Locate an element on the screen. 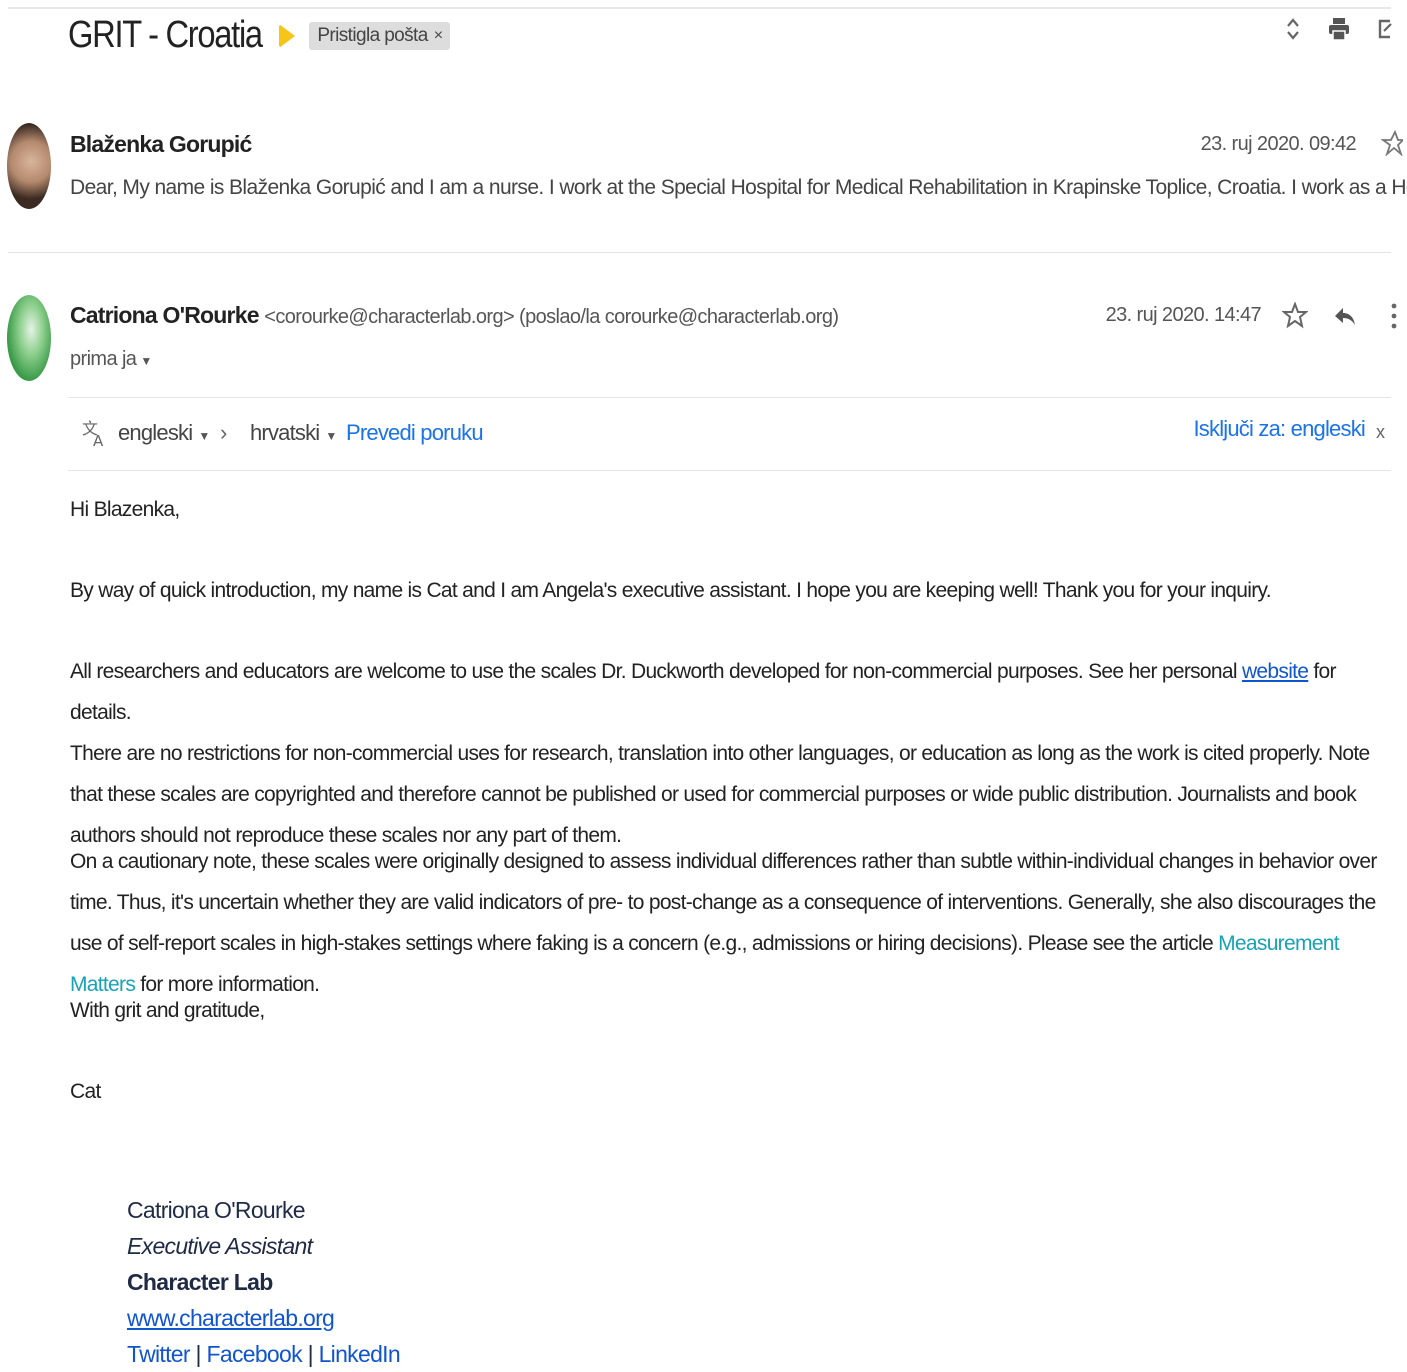  thread-header: GRIT - Croatia Pristigla pošta × is located at coordinates (259, 35).